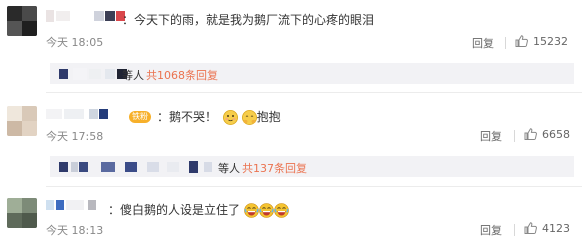 This screenshot has height=248, width=582. I want to click on comment-text: ：傻白鹅的人设是立住了, so click(198, 209).